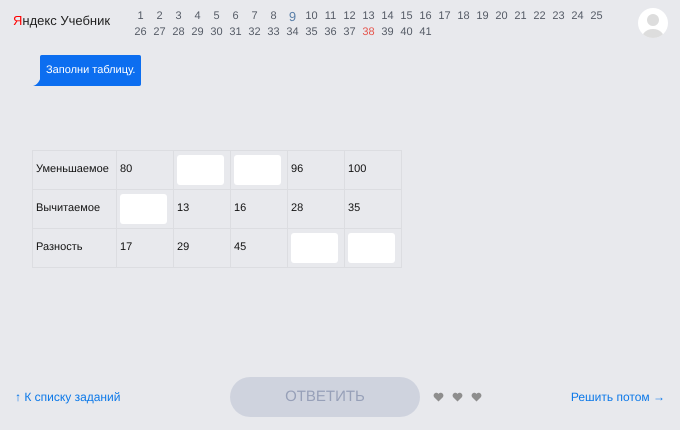  Describe the element at coordinates (178, 16) in the screenshot. I see `task-number-link: 3` at that location.